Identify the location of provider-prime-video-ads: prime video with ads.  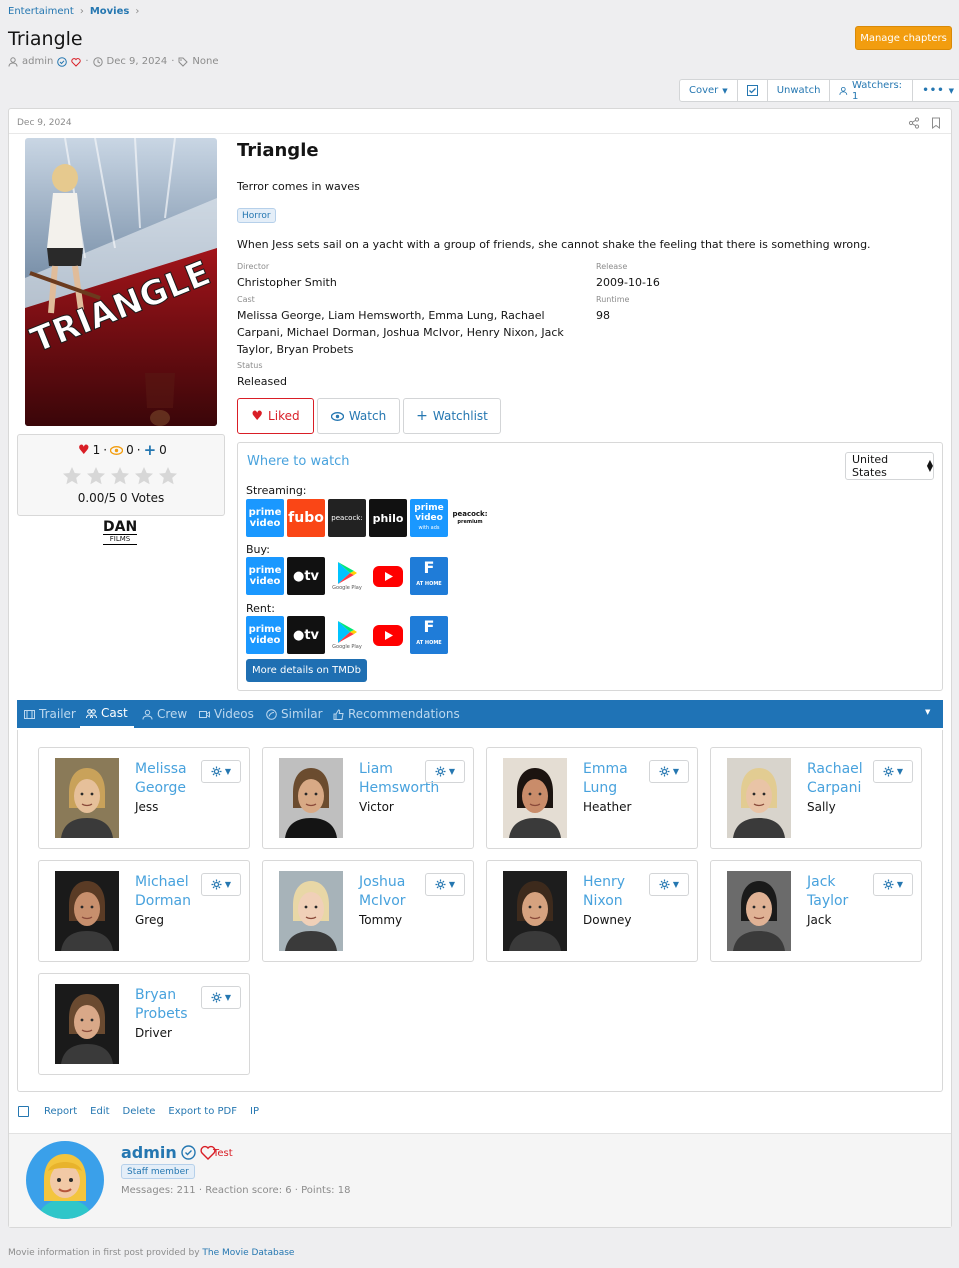
(429, 518).